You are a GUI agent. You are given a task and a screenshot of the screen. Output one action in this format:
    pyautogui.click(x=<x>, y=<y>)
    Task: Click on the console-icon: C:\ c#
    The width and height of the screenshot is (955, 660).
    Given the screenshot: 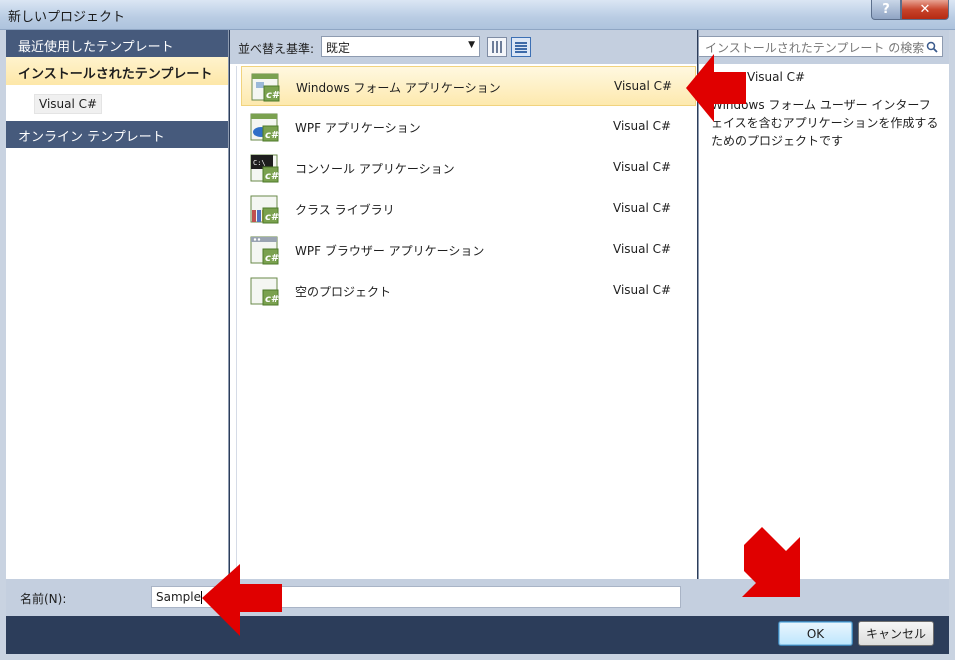 What is the action you would take?
    pyautogui.click(x=264, y=168)
    